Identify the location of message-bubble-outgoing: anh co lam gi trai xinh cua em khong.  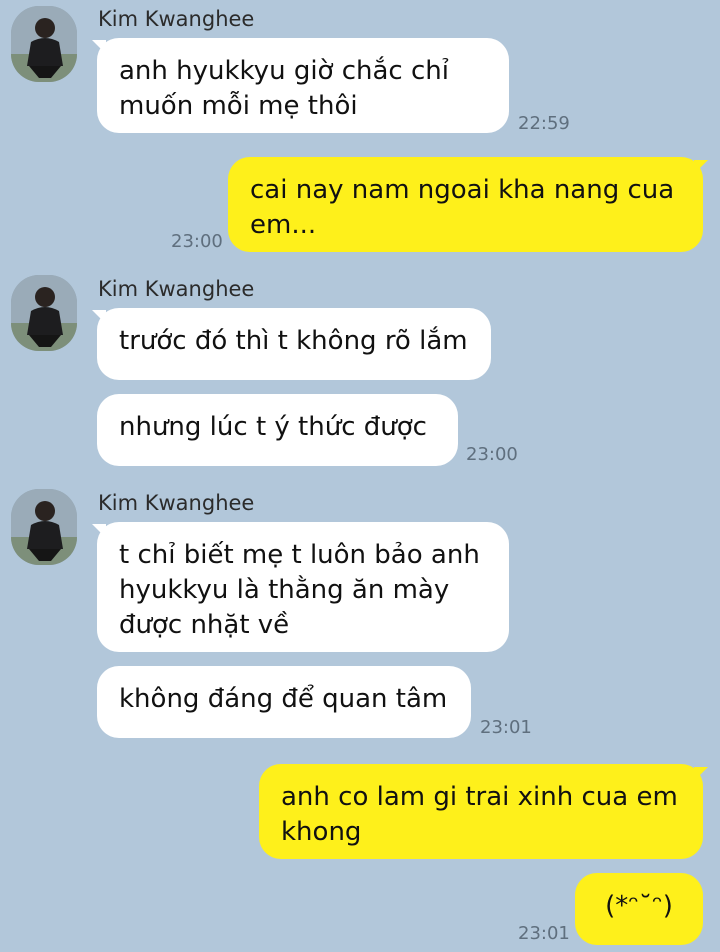
(481, 811).